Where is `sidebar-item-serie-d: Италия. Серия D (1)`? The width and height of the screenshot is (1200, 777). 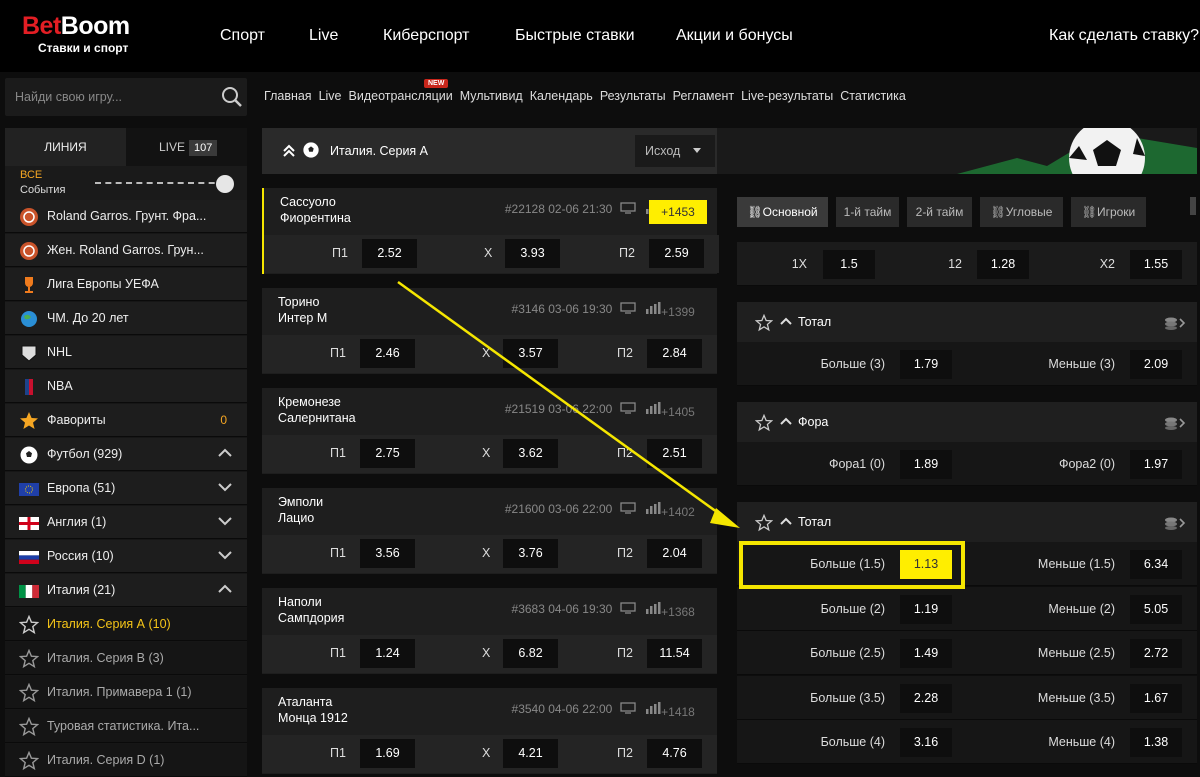
sidebar-item-serie-d: Италия. Серия D (1) is located at coordinates (126, 760).